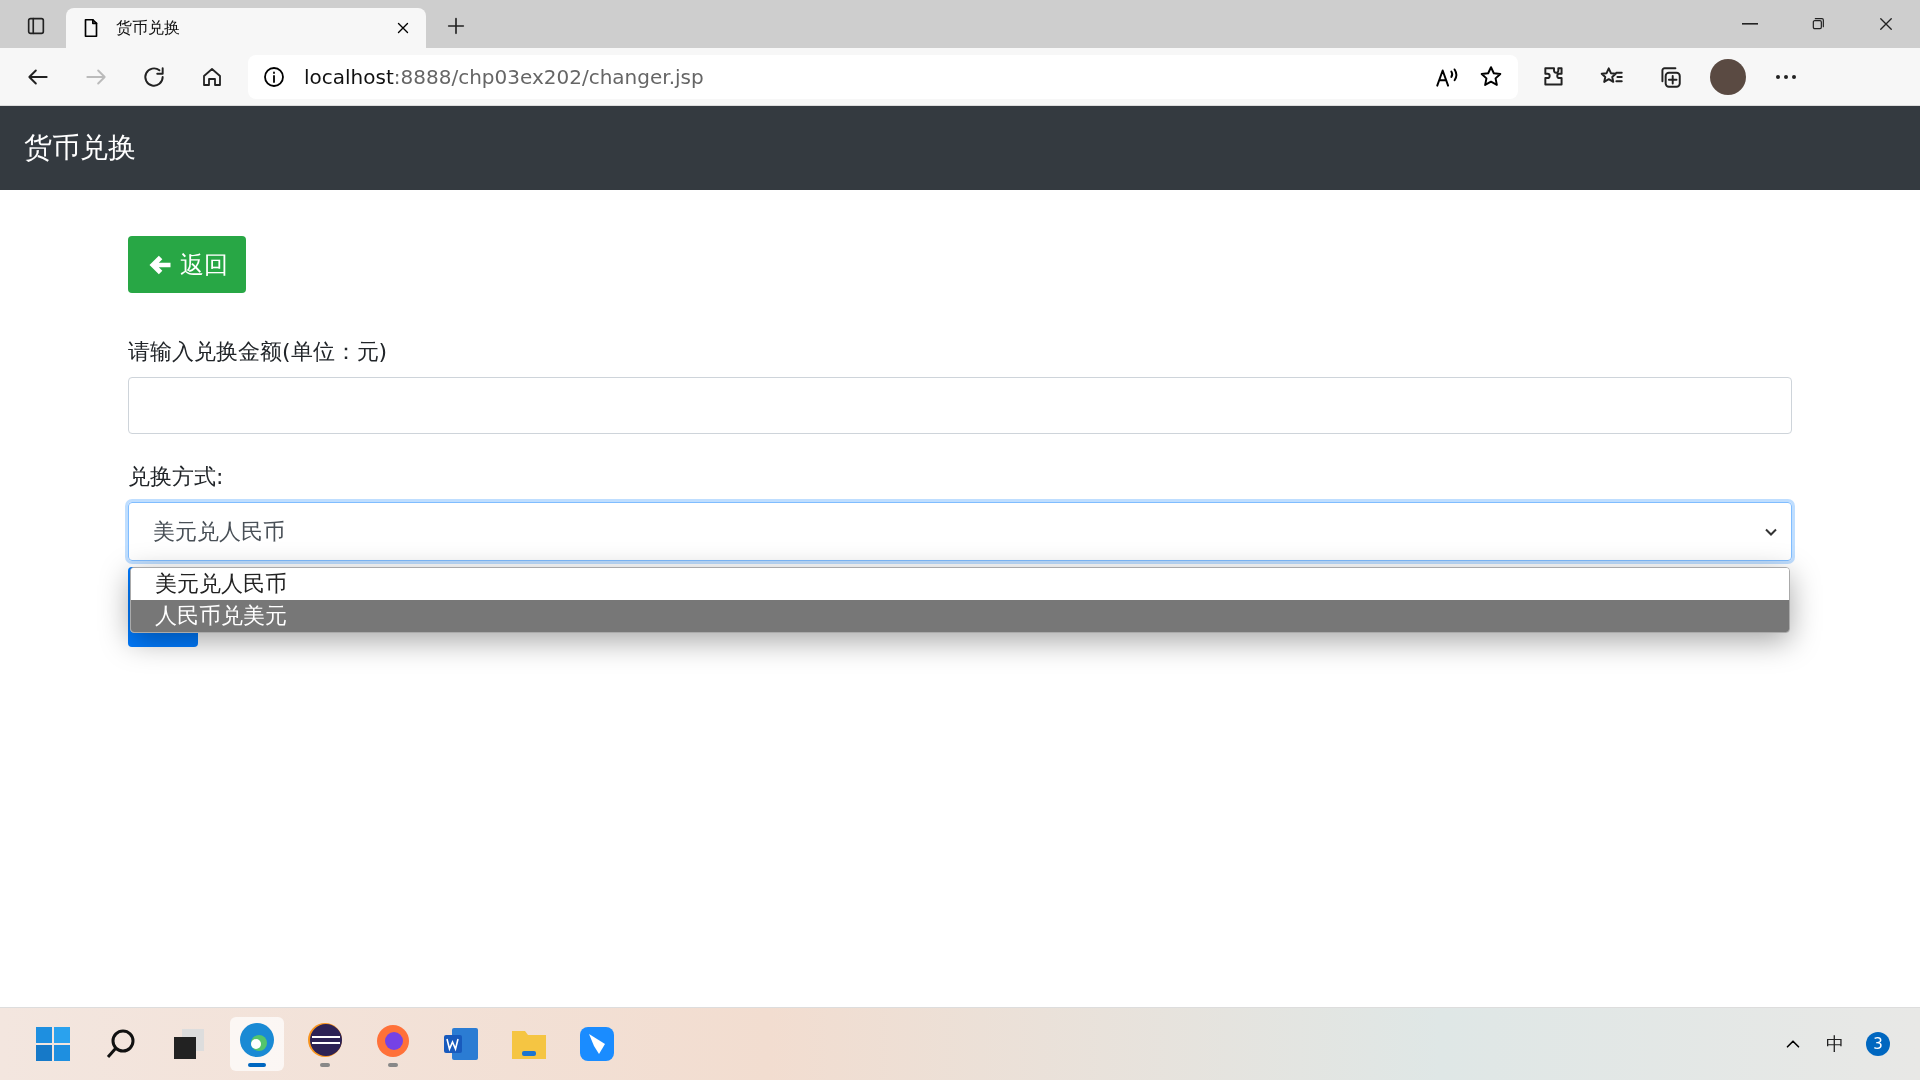  Describe the element at coordinates (1878, 1044) in the screenshot. I see `notification-badge: 3` at that location.